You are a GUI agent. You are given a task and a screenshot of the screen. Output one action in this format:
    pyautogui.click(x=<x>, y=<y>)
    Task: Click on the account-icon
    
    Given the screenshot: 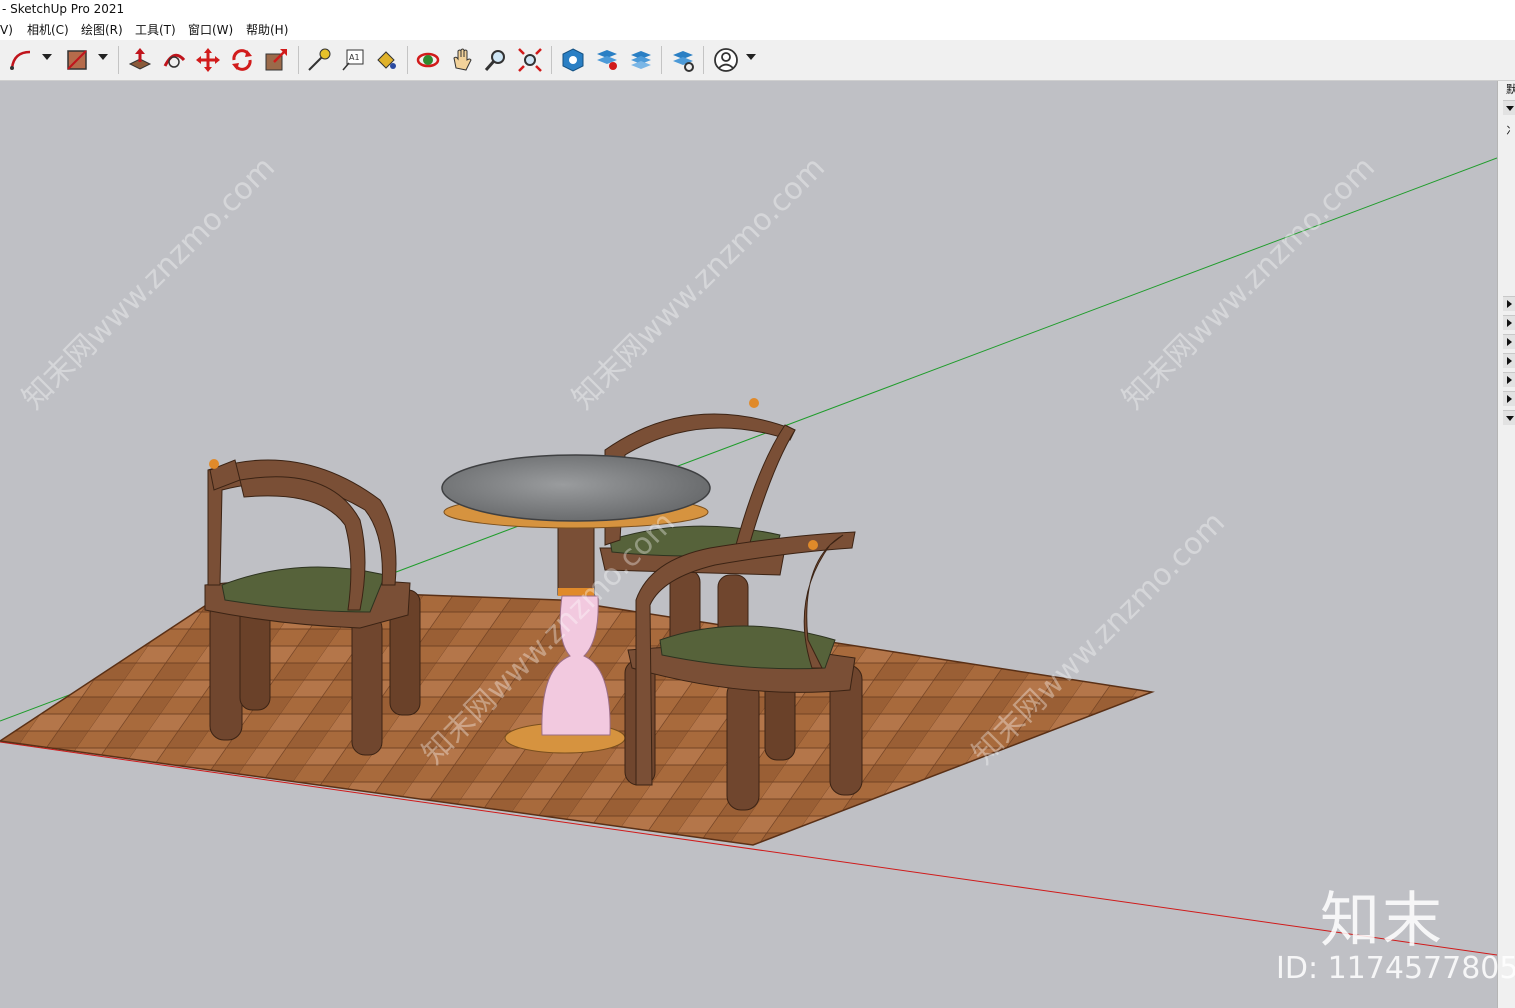 What is the action you would take?
    pyautogui.click(x=726, y=60)
    